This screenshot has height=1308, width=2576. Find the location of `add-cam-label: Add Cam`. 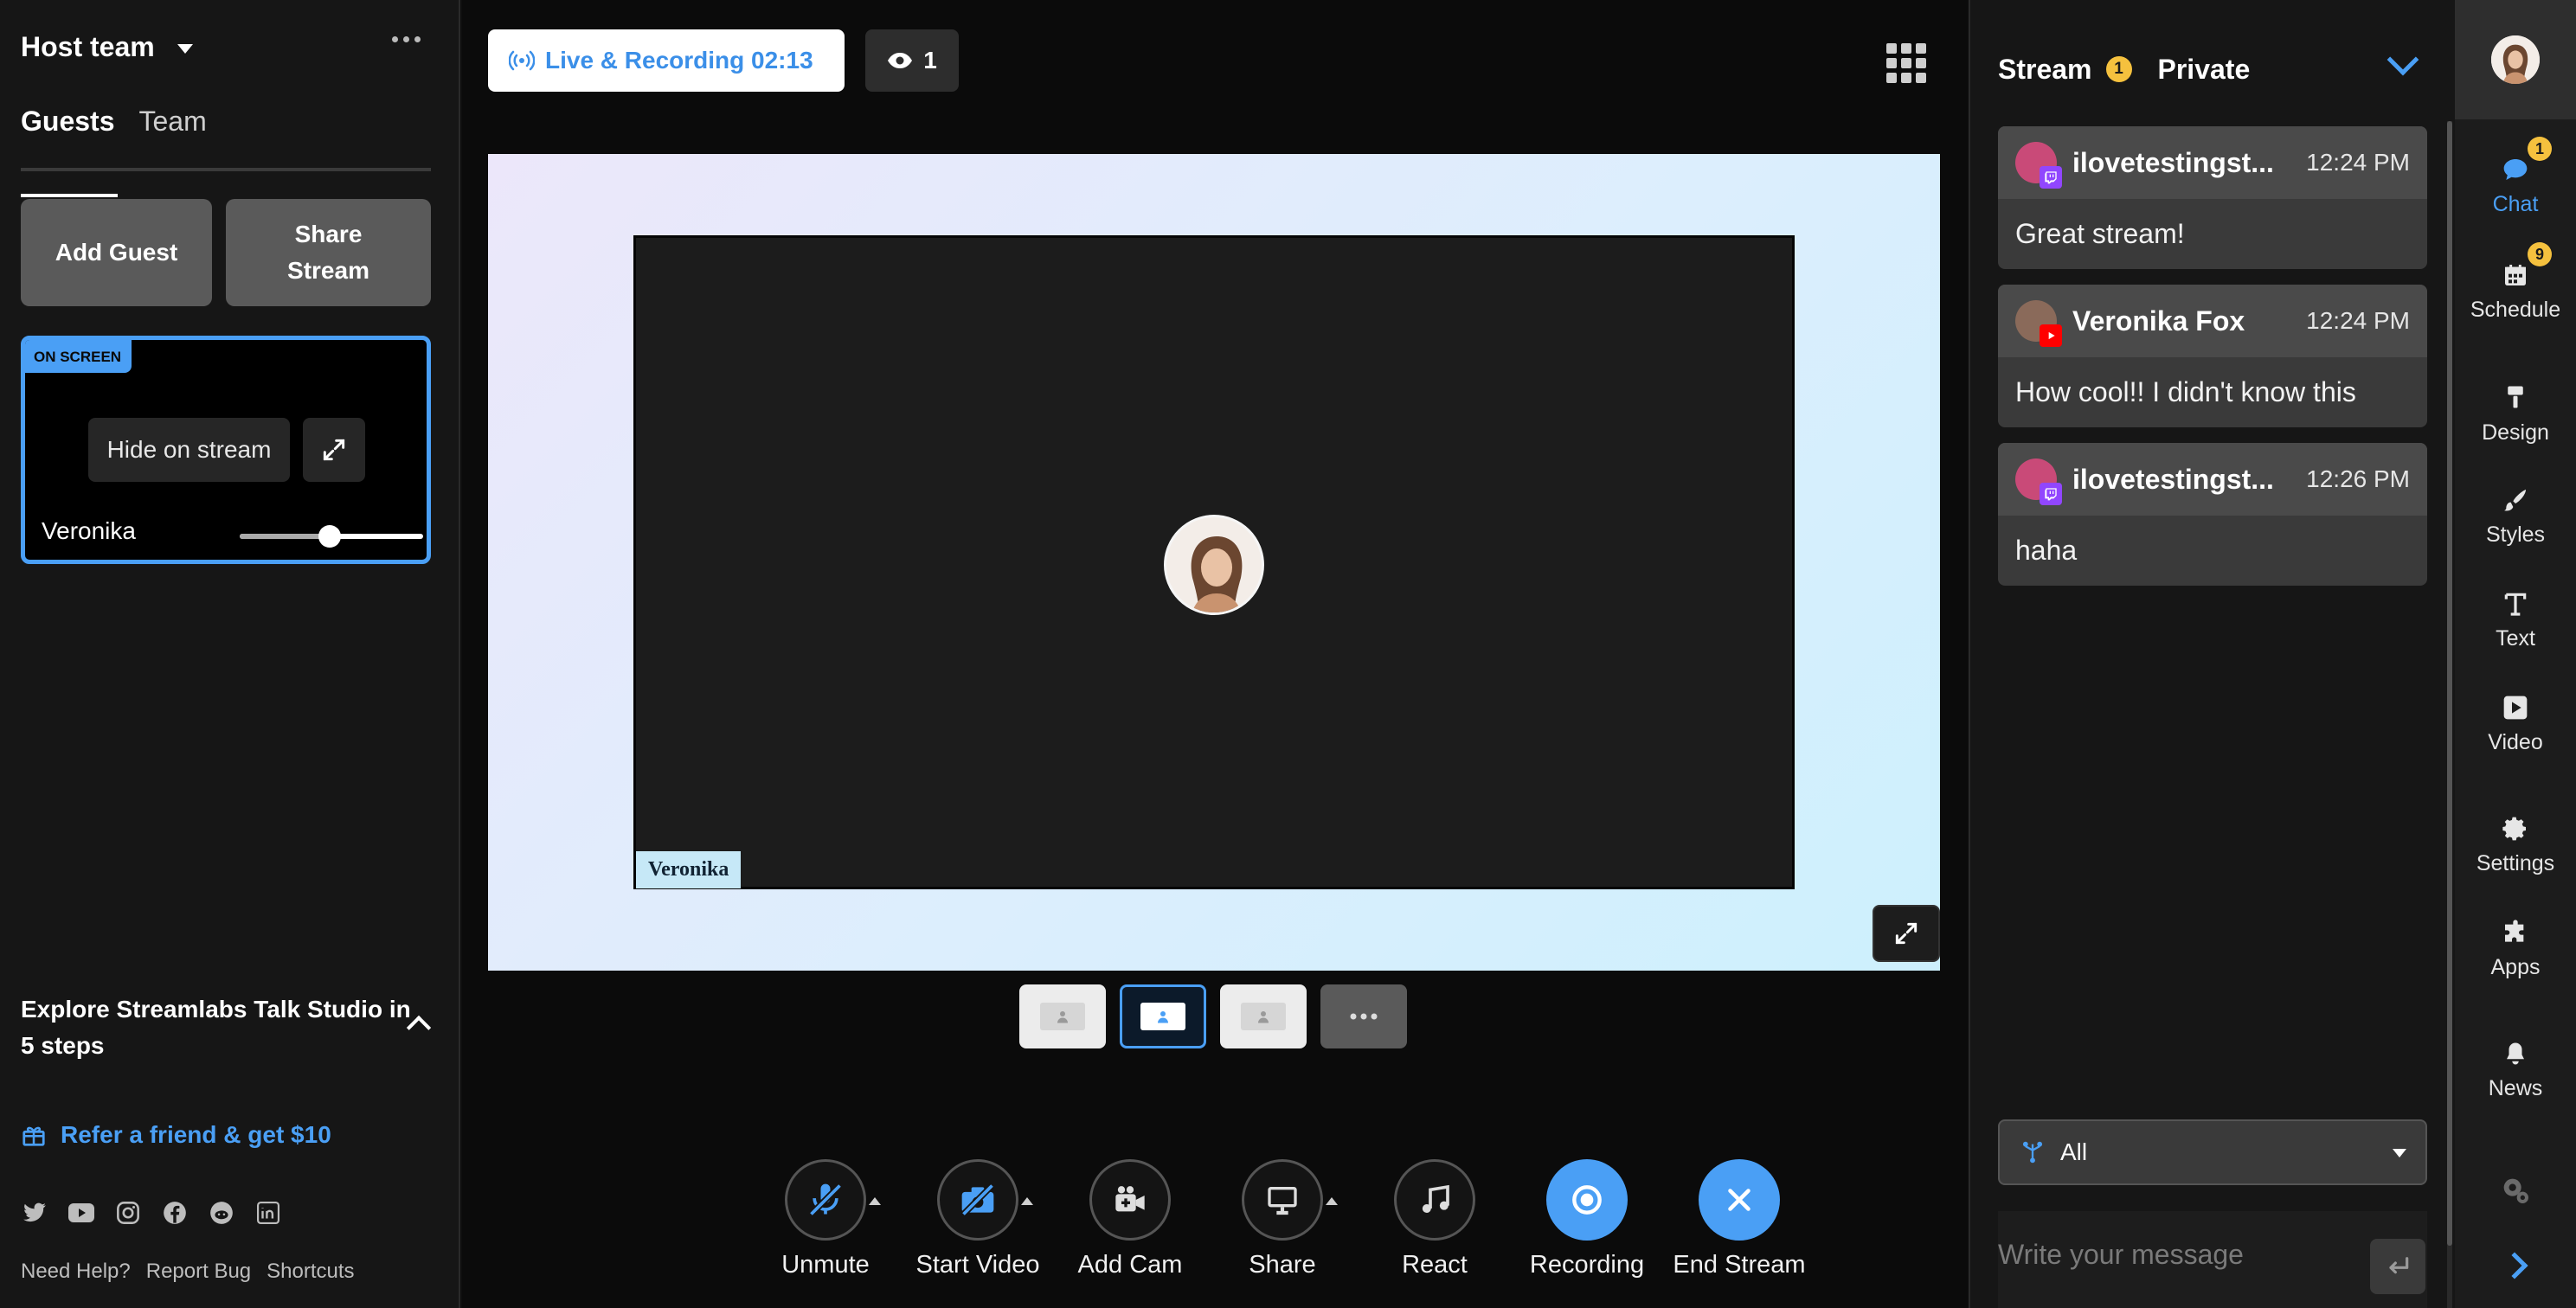

add-cam-label: Add Cam is located at coordinates (1130, 1265).